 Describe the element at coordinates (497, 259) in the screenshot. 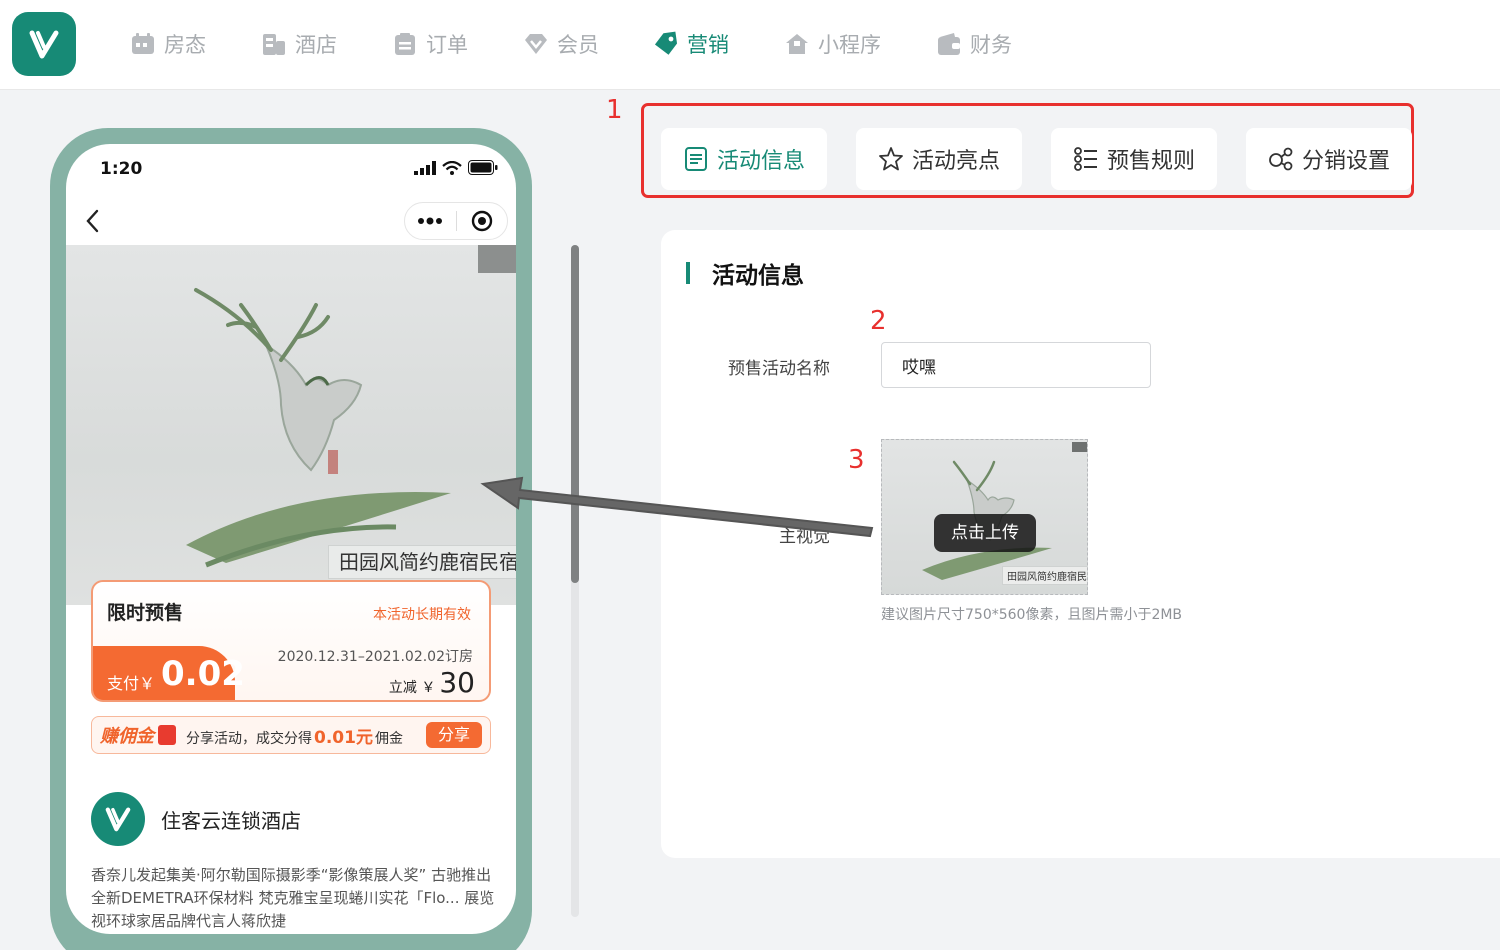

I see `hero-corner-tag` at that location.